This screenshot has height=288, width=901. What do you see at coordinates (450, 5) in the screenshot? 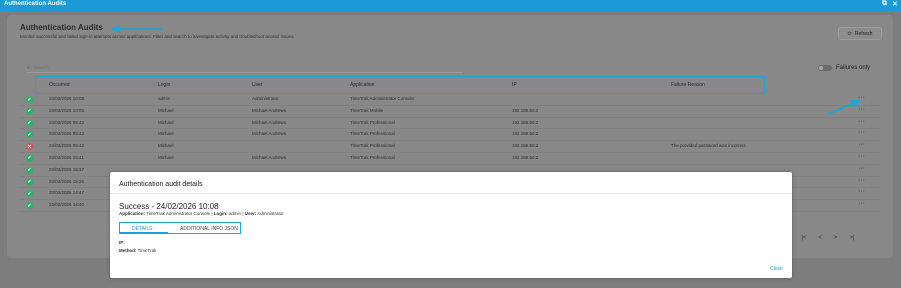
I see `app-titlebar: Authentication Audits ⧉ ✕` at bounding box center [450, 5].